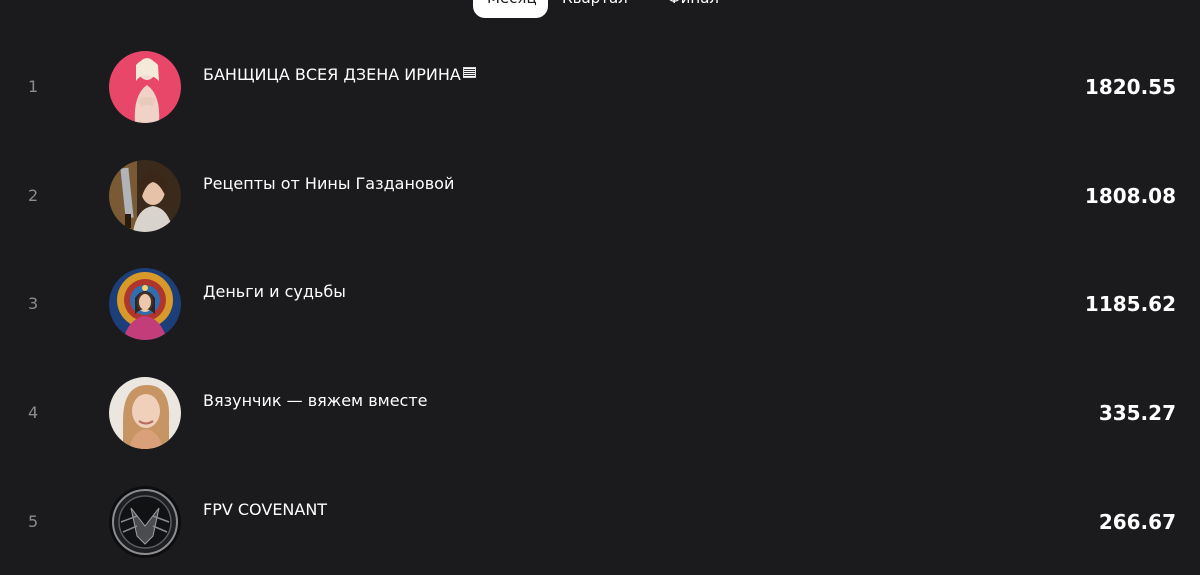  What do you see at coordinates (315, 400) in the screenshot?
I see `channel-name: Вязунчик — вяжем вместе` at bounding box center [315, 400].